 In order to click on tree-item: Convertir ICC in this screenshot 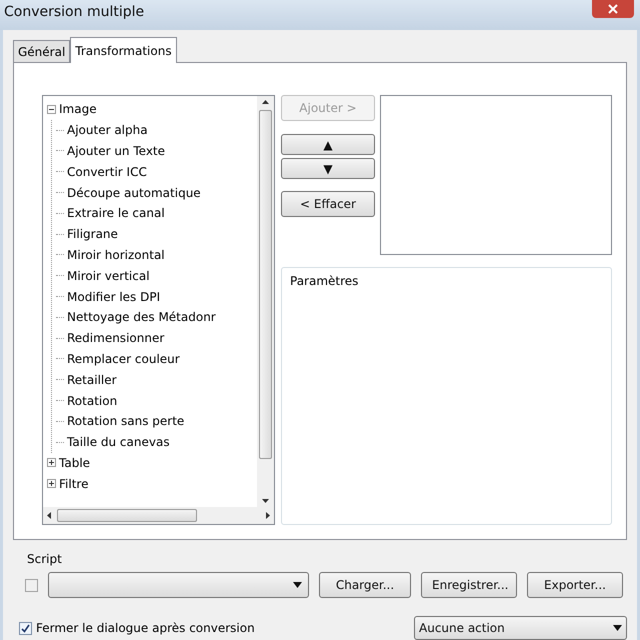, I will do `click(107, 171)`.